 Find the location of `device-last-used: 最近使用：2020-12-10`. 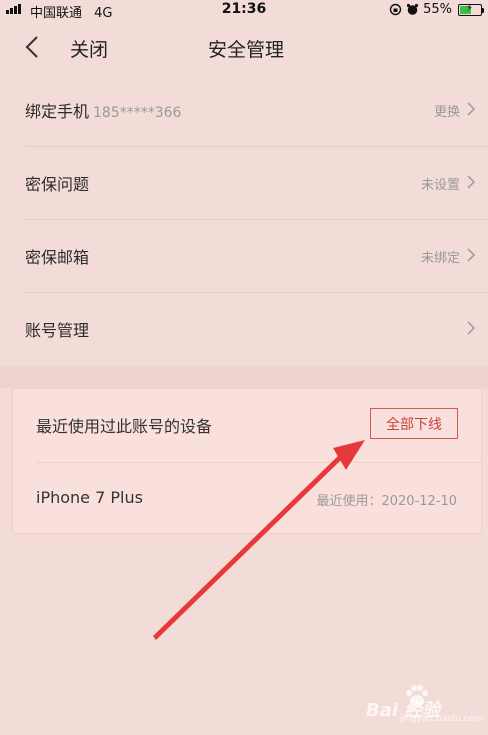

device-last-used: 最近使用：2020-12-10 is located at coordinates (386, 501).